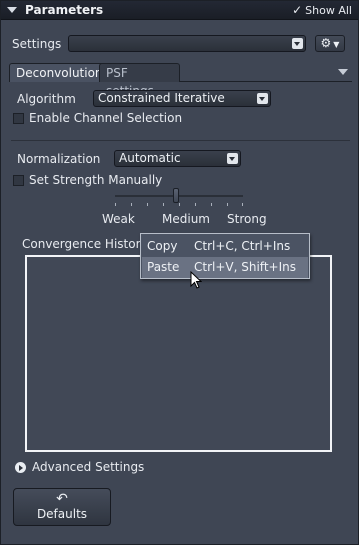 This screenshot has width=359, height=545. What do you see at coordinates (118, 219) in the screenshot?
I see `strength-weak-label: Weak` at bounding box center [118, 219].